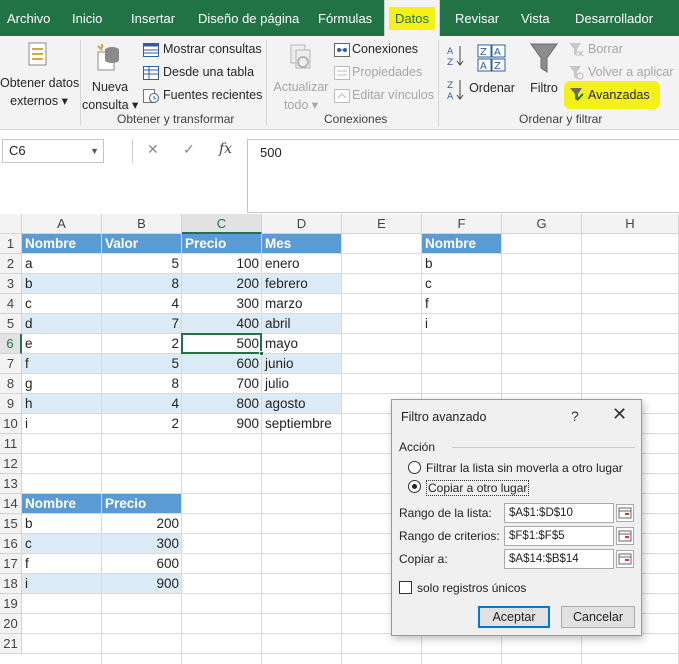 Image resolution: width=679 pixels, height=664 pixels. Describe the element at coordinates (462, 244) in the screenshot. I see `criteria-header-cell: Nombre` at that location.